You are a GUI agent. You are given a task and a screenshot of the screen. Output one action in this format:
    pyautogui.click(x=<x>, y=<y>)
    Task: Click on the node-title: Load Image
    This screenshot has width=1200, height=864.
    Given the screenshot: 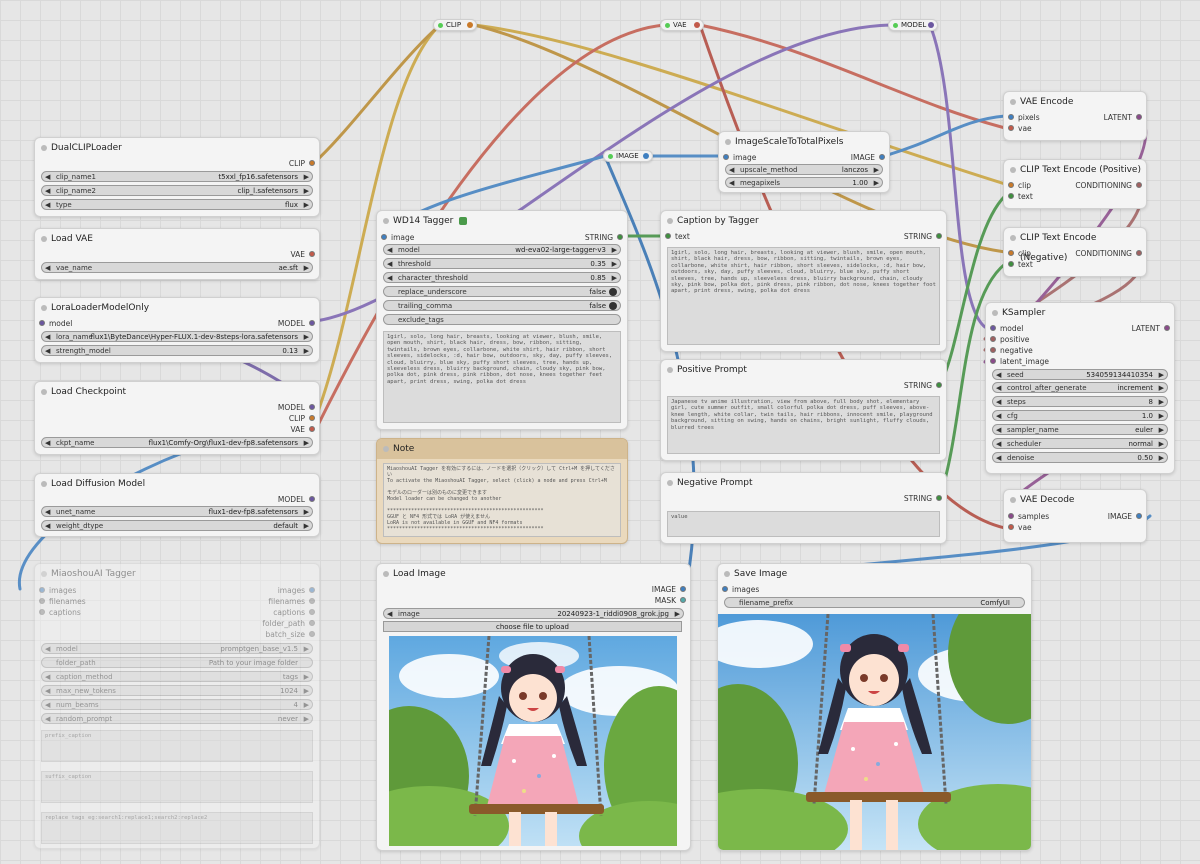 What is the action you would take?
    pyautogui.click(x=533, y=574)
    